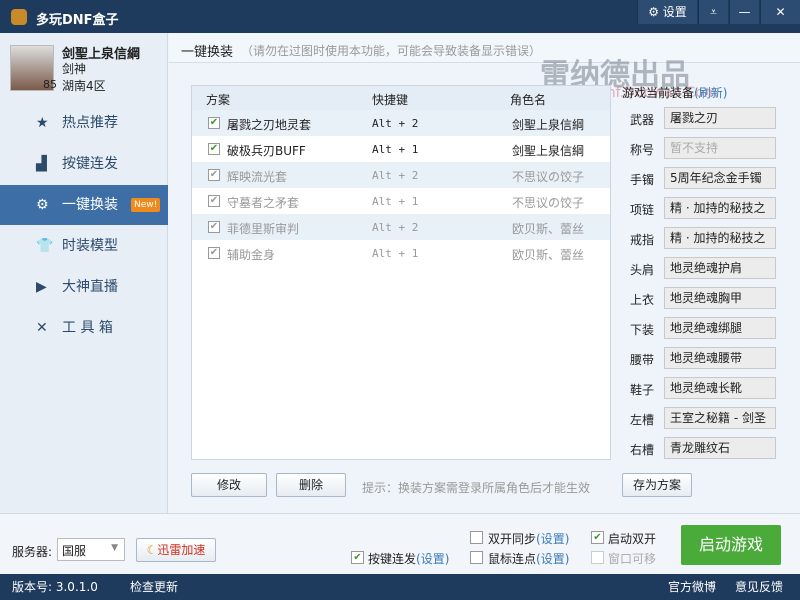 The height and width of the screenshot is (600, 800). Describe the element at coordinates (512, 559) in the screenshot. I see `mouseclick-text: 鼠标连点` at that location.